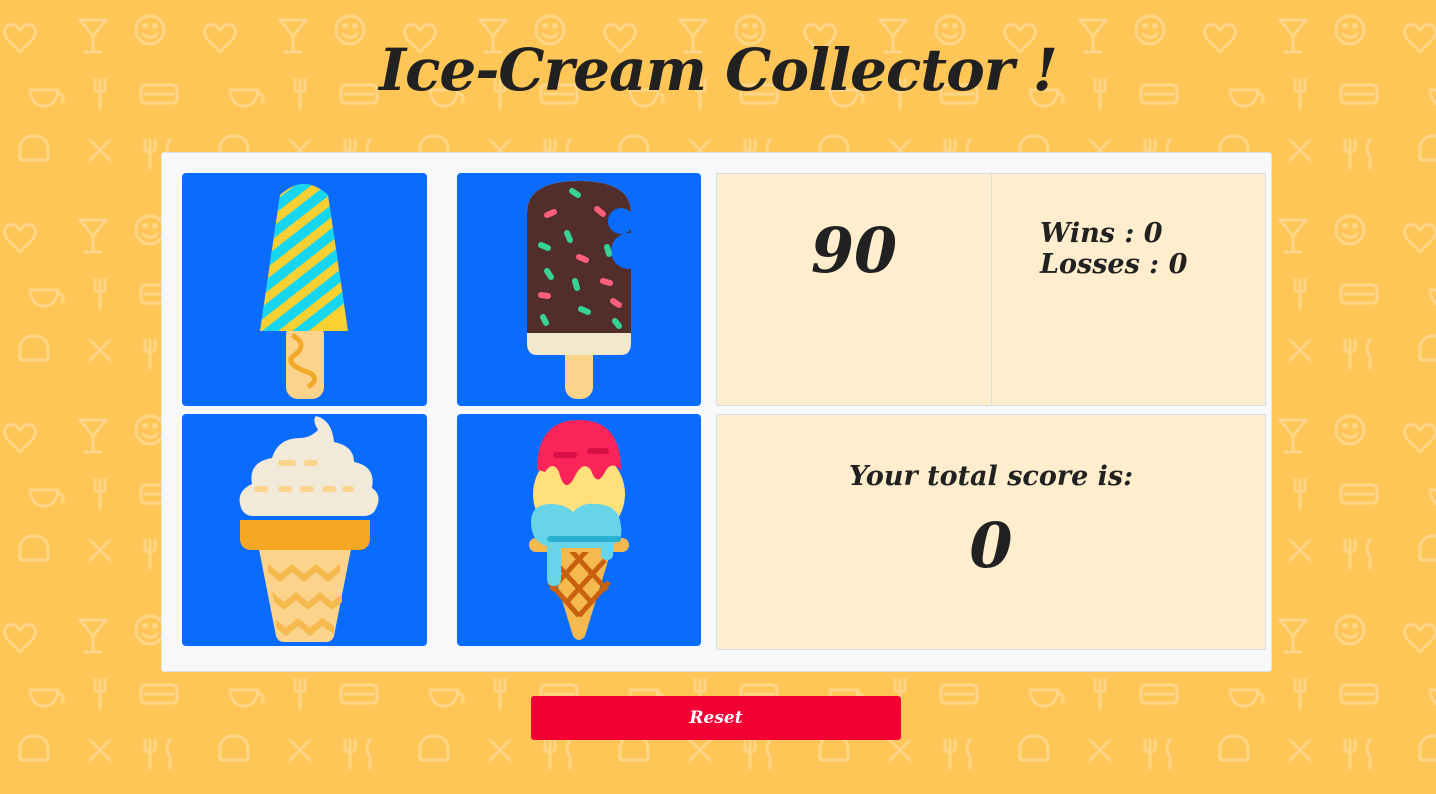 The image size is (1436, 794). I want to click on total-score-panel: Your total score is: 0, so click(991, 532).